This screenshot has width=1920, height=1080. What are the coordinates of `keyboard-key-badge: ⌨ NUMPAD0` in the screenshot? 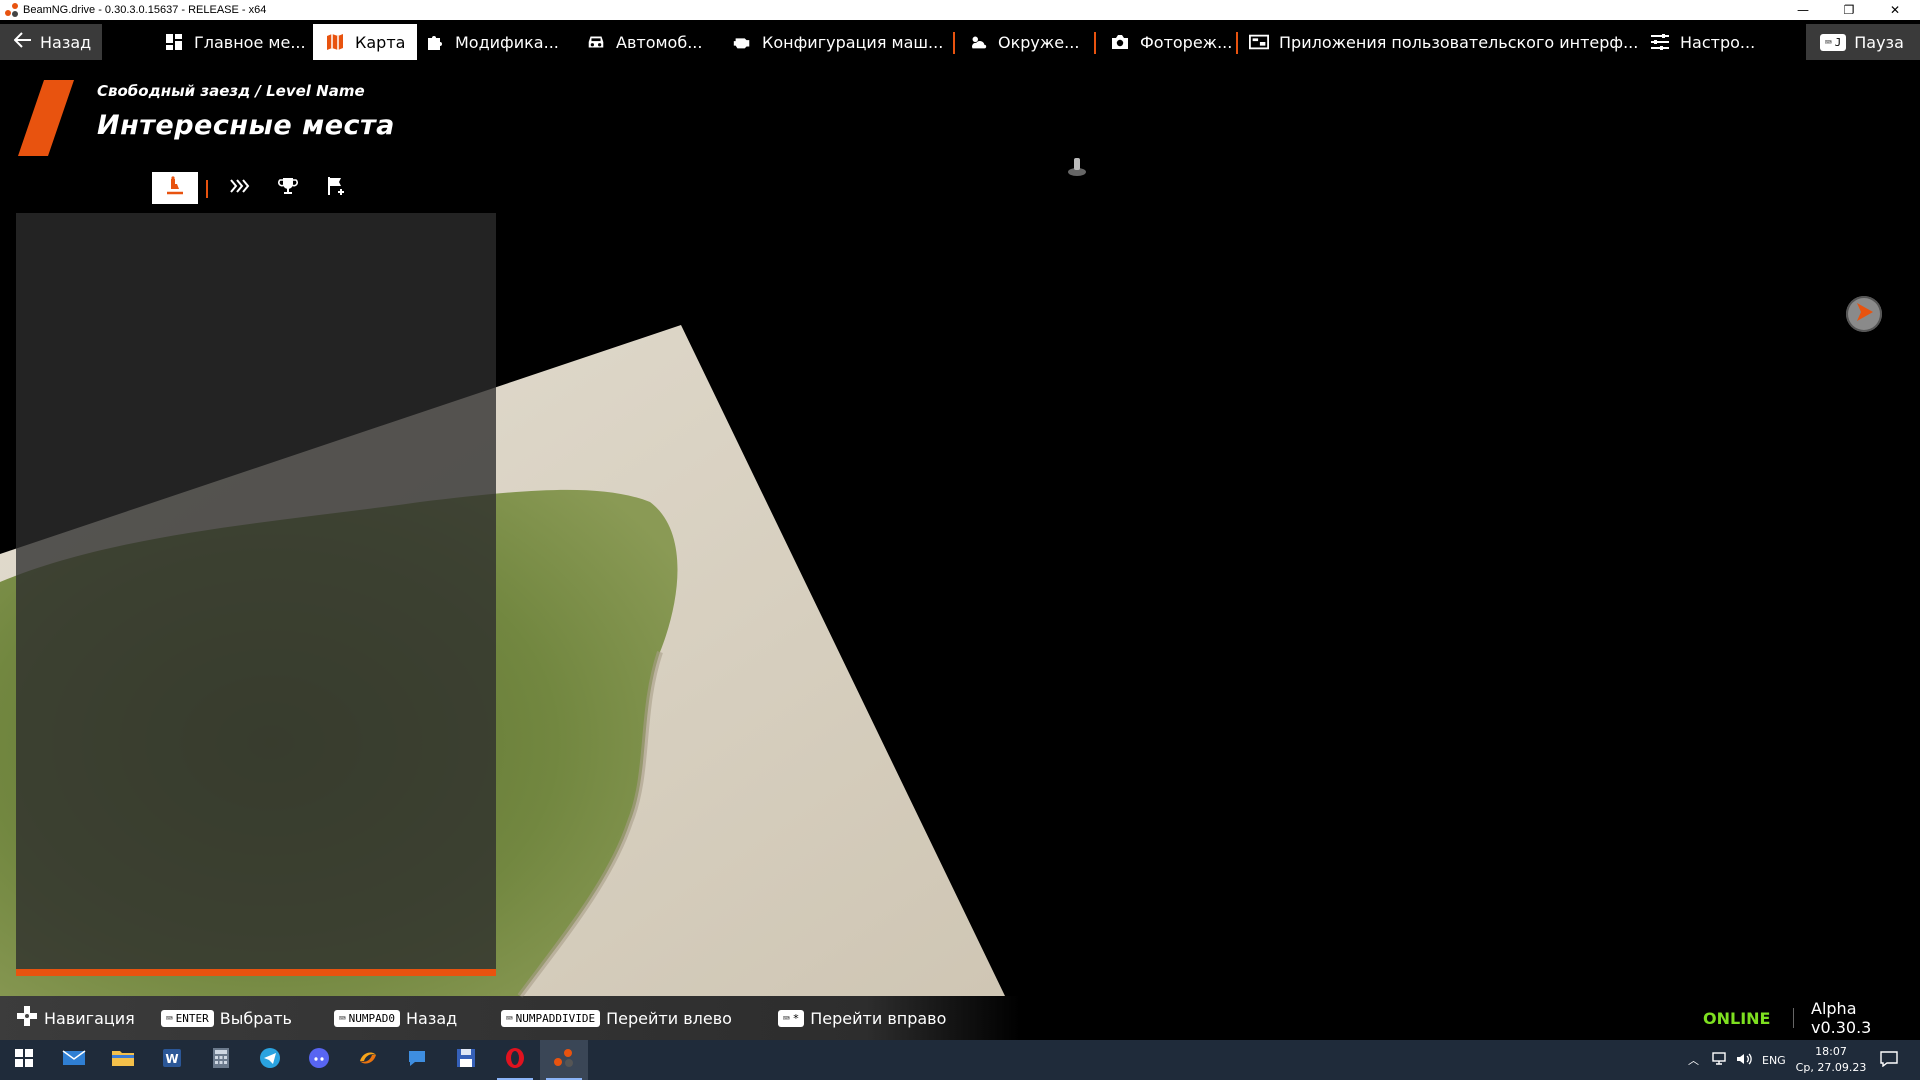 It's located at (367, 1018).